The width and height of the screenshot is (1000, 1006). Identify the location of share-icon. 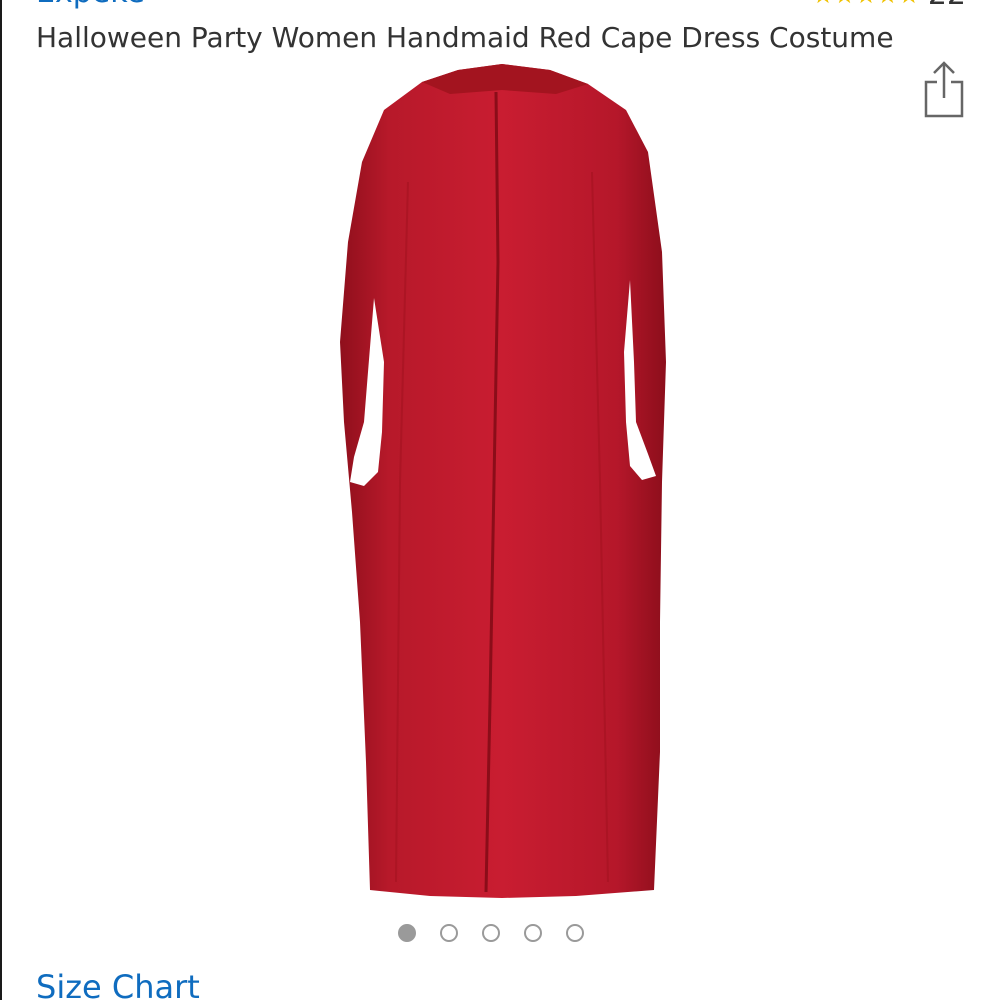
(944, 89).